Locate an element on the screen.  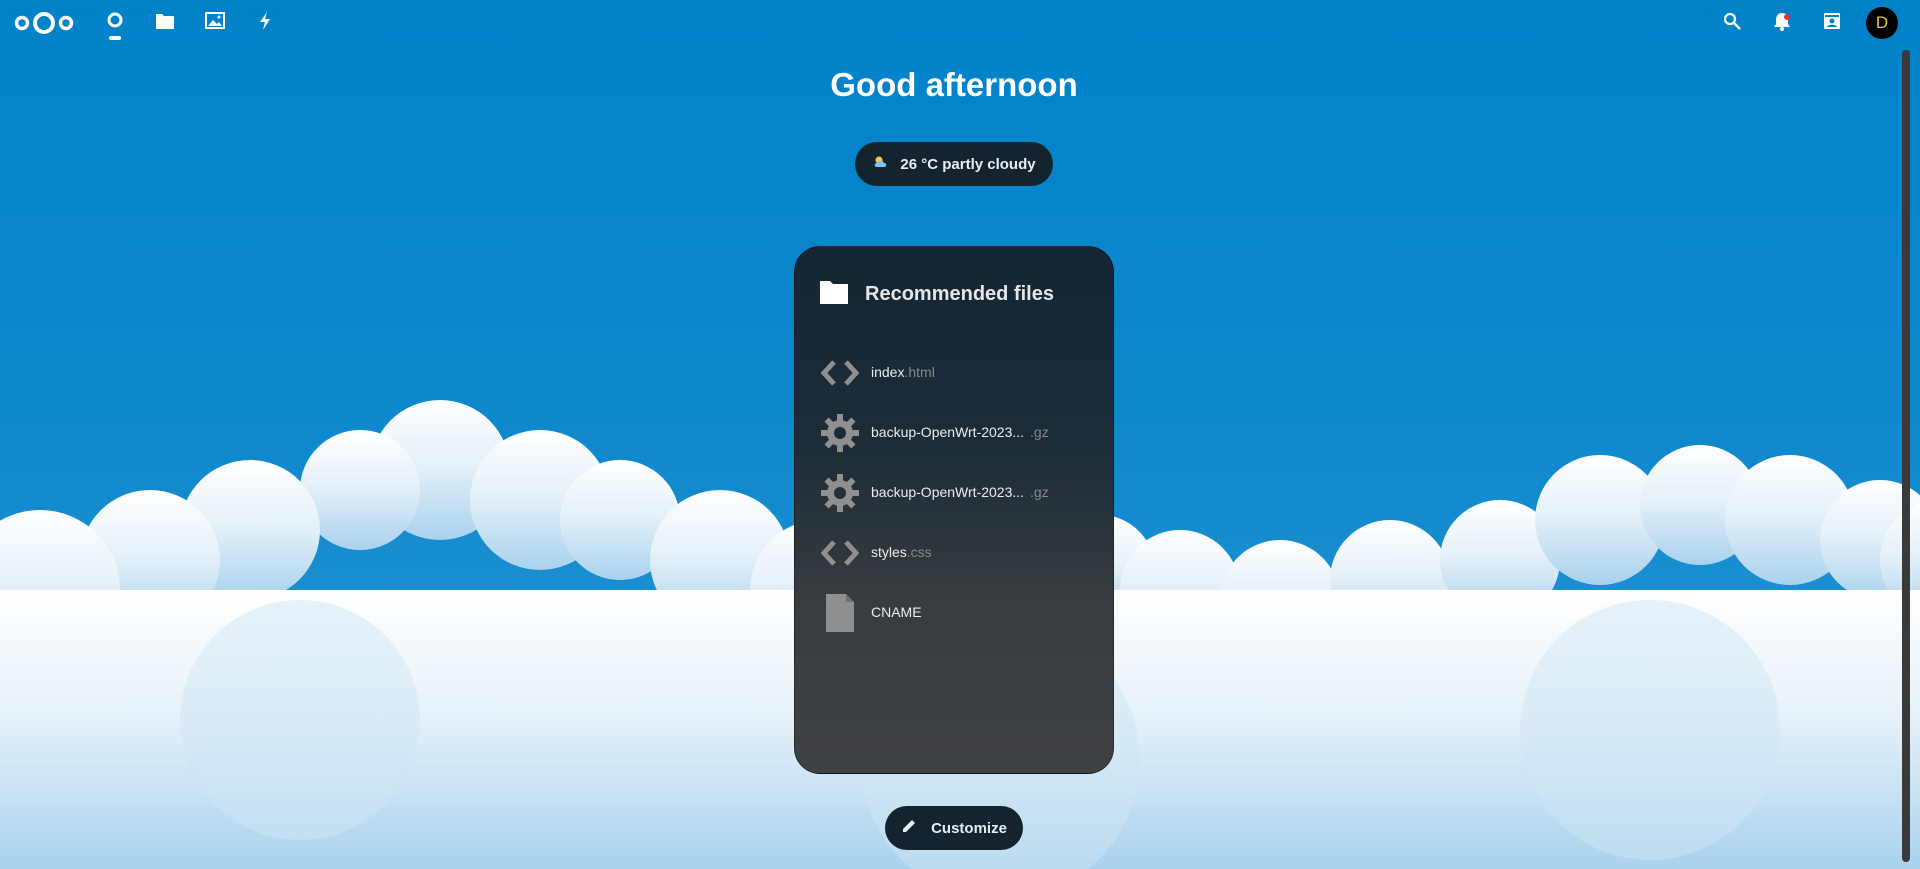
page-scrollbar is located at coordinates (1906, 456).